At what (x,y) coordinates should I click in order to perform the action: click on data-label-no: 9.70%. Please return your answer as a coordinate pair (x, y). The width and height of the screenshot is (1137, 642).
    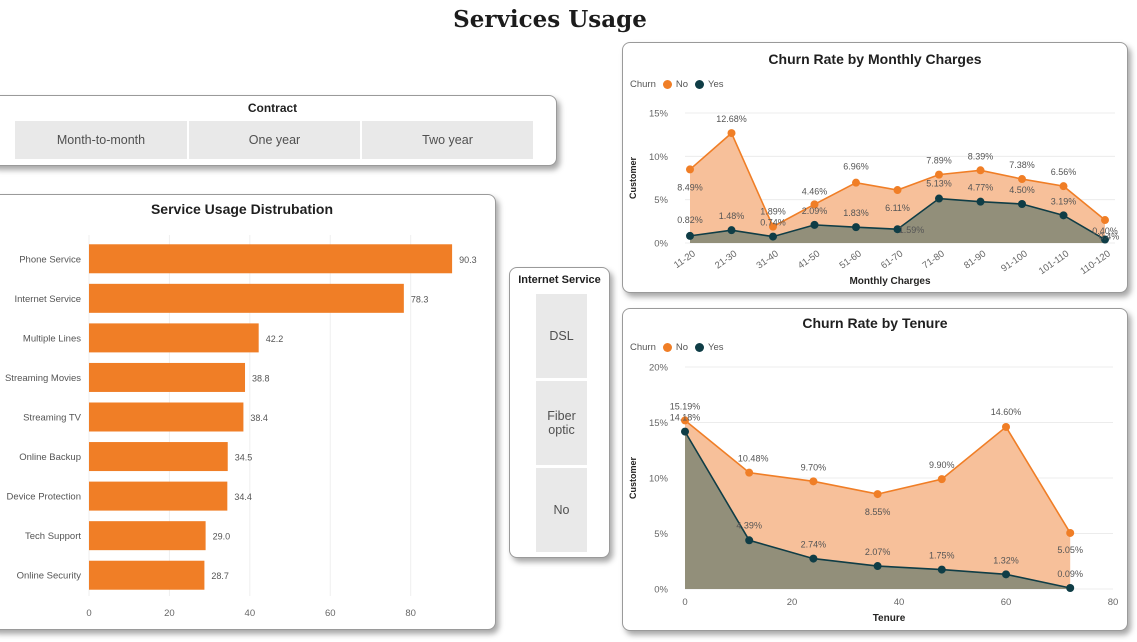
    Looking at the image, I should click on (814, 467).